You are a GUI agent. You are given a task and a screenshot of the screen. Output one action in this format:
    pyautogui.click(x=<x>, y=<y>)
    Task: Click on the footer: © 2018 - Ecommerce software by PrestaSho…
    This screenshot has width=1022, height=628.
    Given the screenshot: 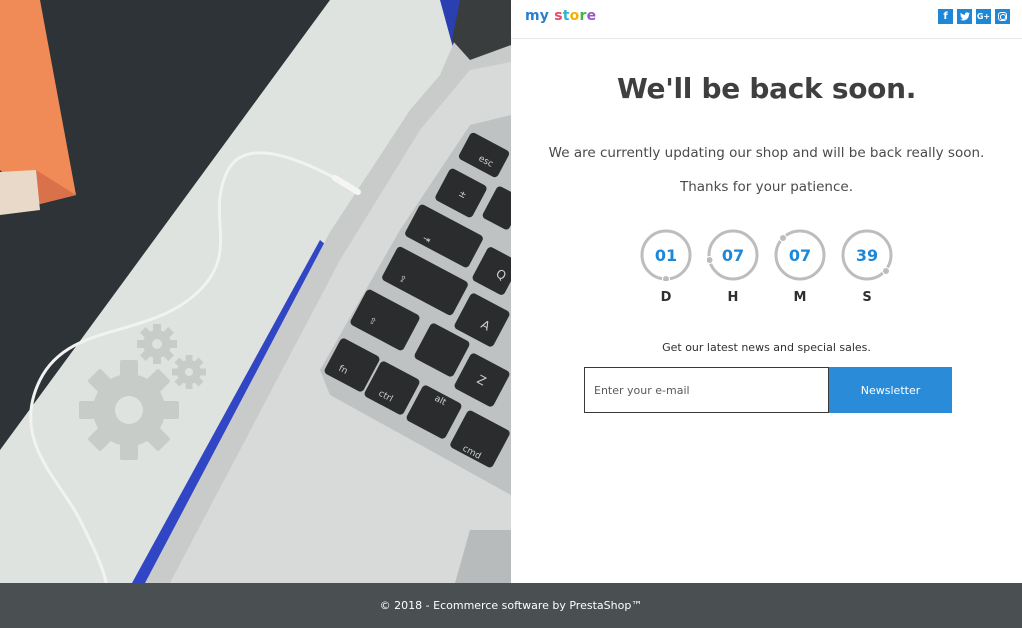 What is the action you would take?
    pyautogui.click(x=511, y=605)
    